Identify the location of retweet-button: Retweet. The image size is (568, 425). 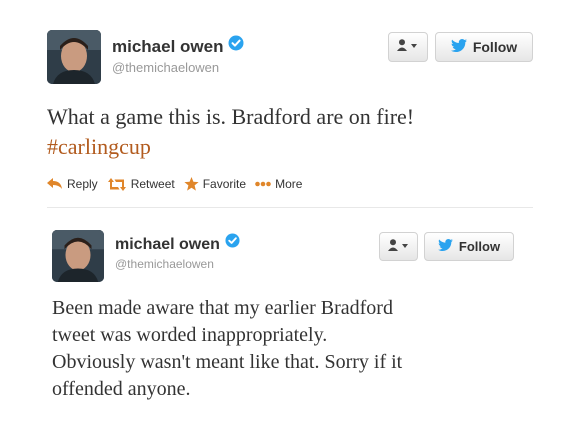
(141, 184).